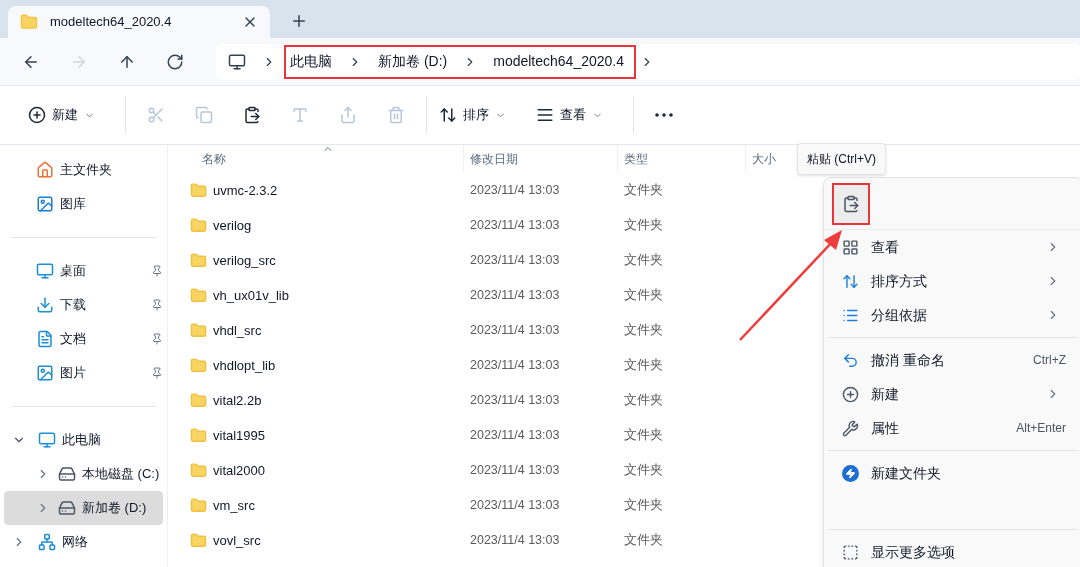 Image resolution: width=1080 pixels, height=567 pixels. Describe the element at coordinates (245, 190) in the screenshot. I see `file-name: uvmc-2.3.2` at that location.